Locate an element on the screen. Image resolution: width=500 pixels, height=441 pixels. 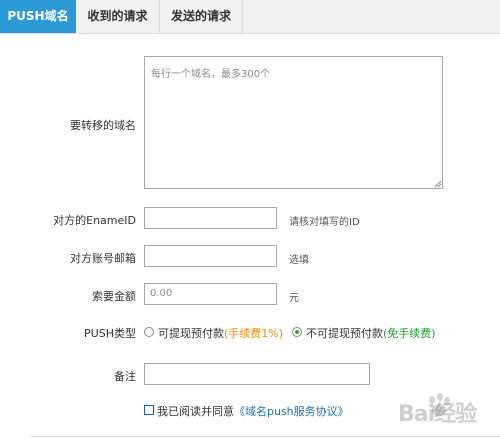
agreement-prefix: 我已阅读并同意 is located at coordinates (195, 411).